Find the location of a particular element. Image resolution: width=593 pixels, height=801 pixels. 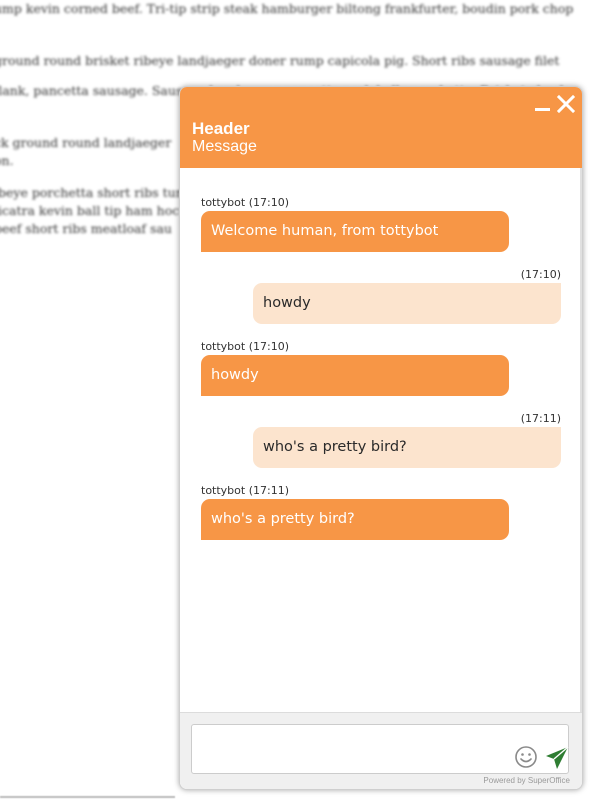

smiley-icon is located at coordinates (526, 757).